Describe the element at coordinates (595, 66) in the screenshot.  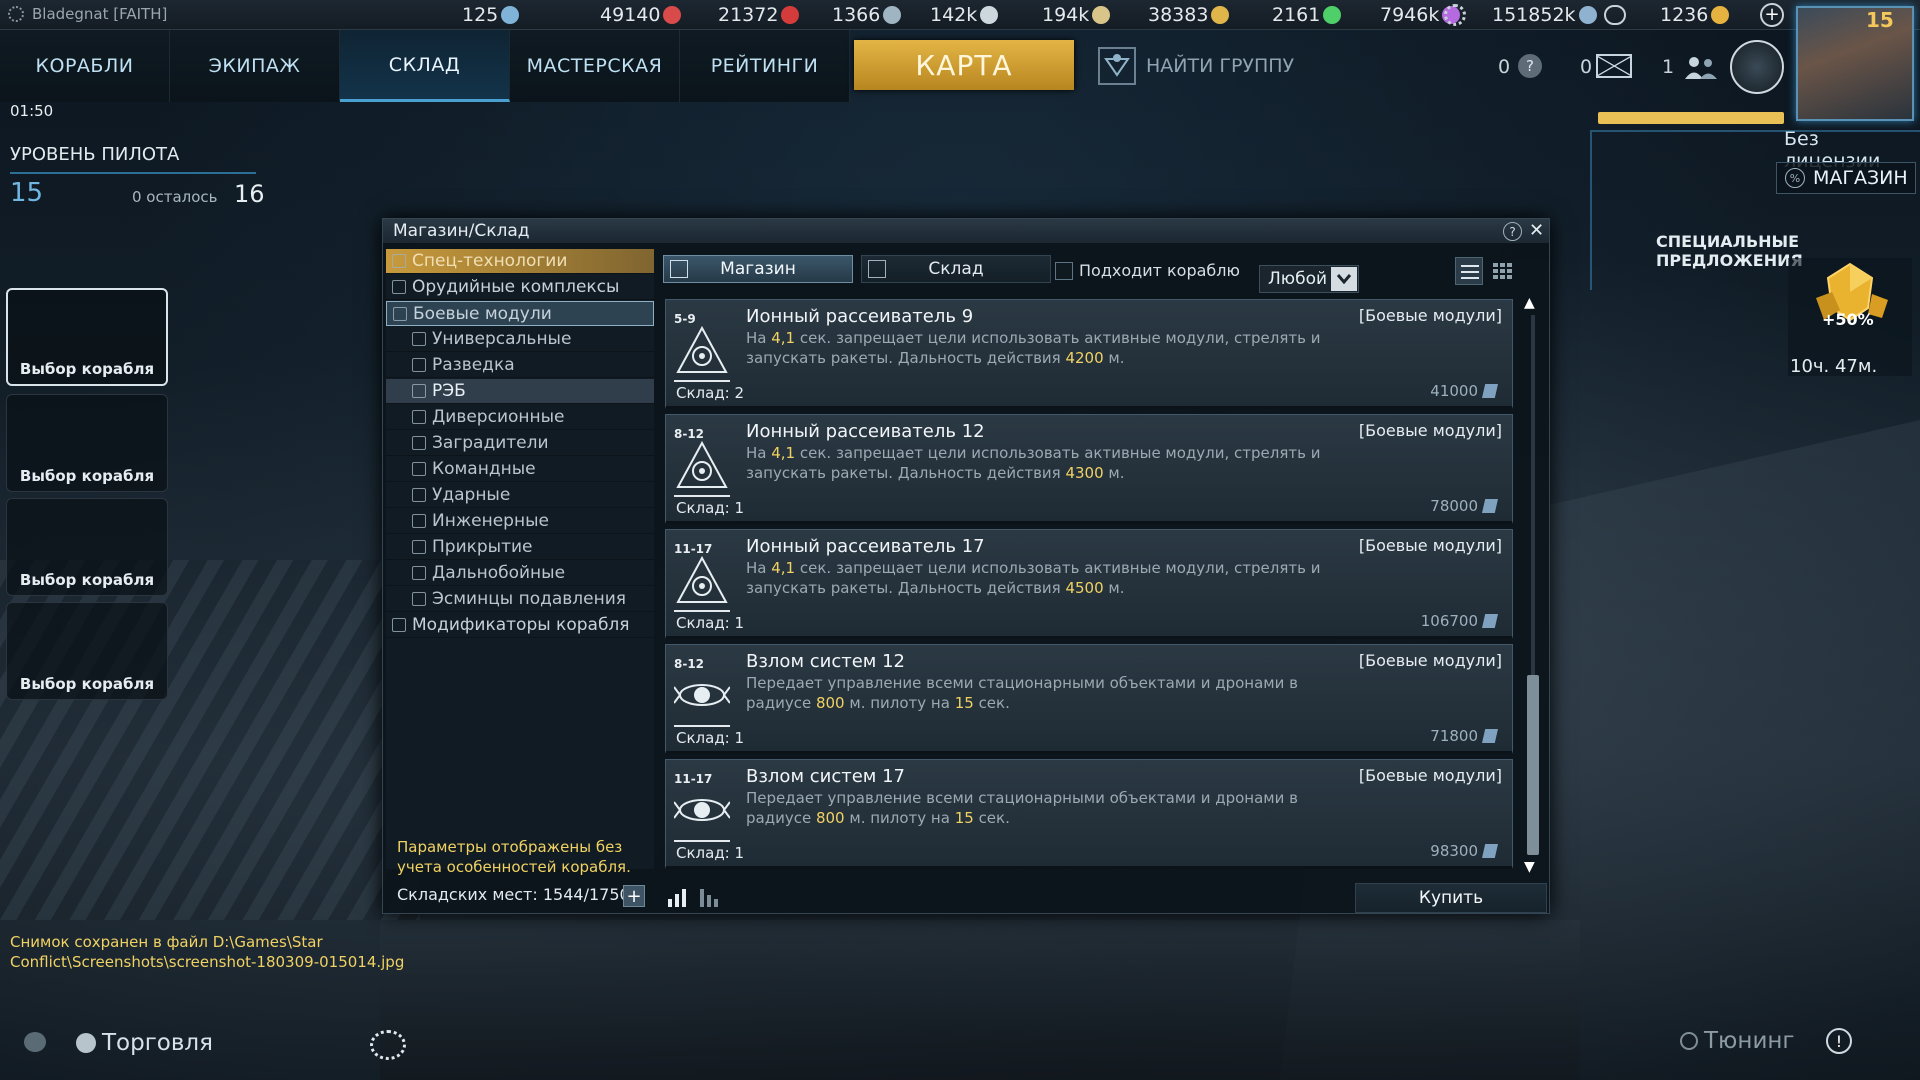
I see `tab-workshop: МАСТЕРСКАЯ` at that location.